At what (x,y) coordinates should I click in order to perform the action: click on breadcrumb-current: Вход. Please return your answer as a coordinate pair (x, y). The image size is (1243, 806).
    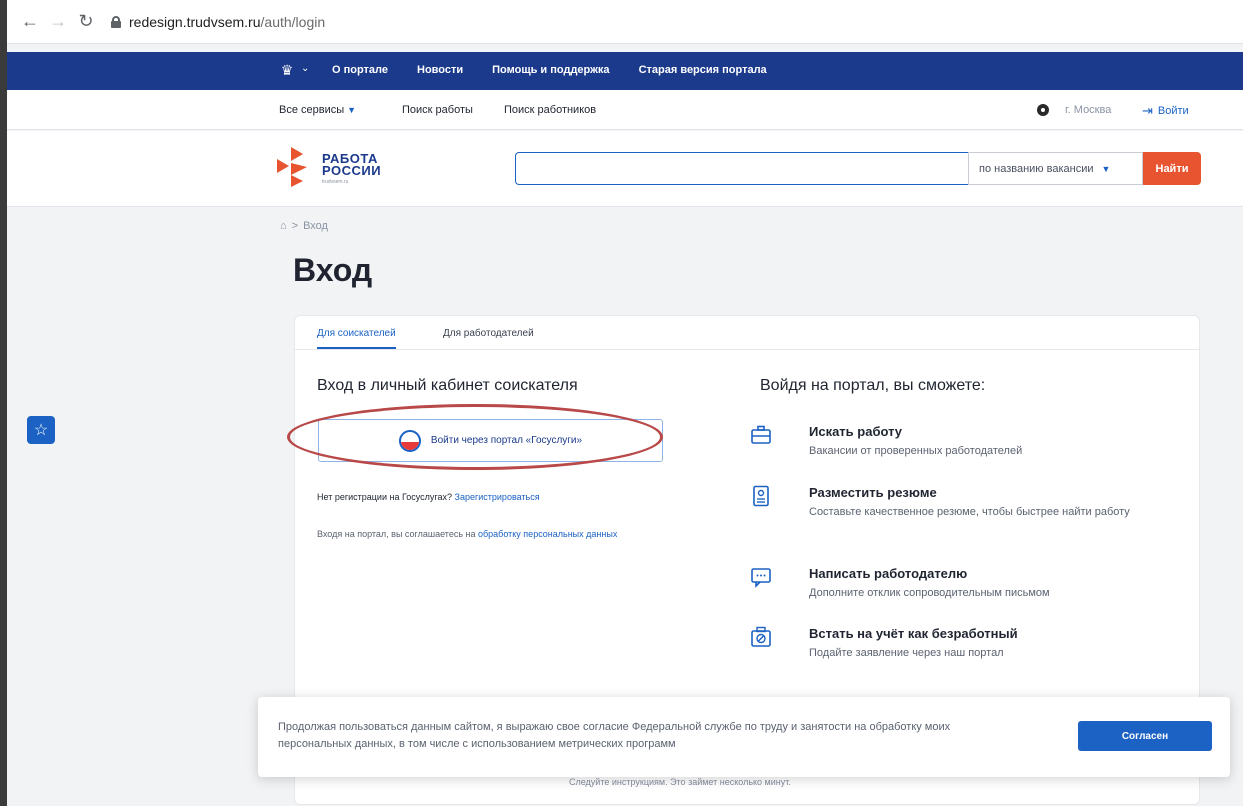
    Looking at the image, I should click on (315, 226).